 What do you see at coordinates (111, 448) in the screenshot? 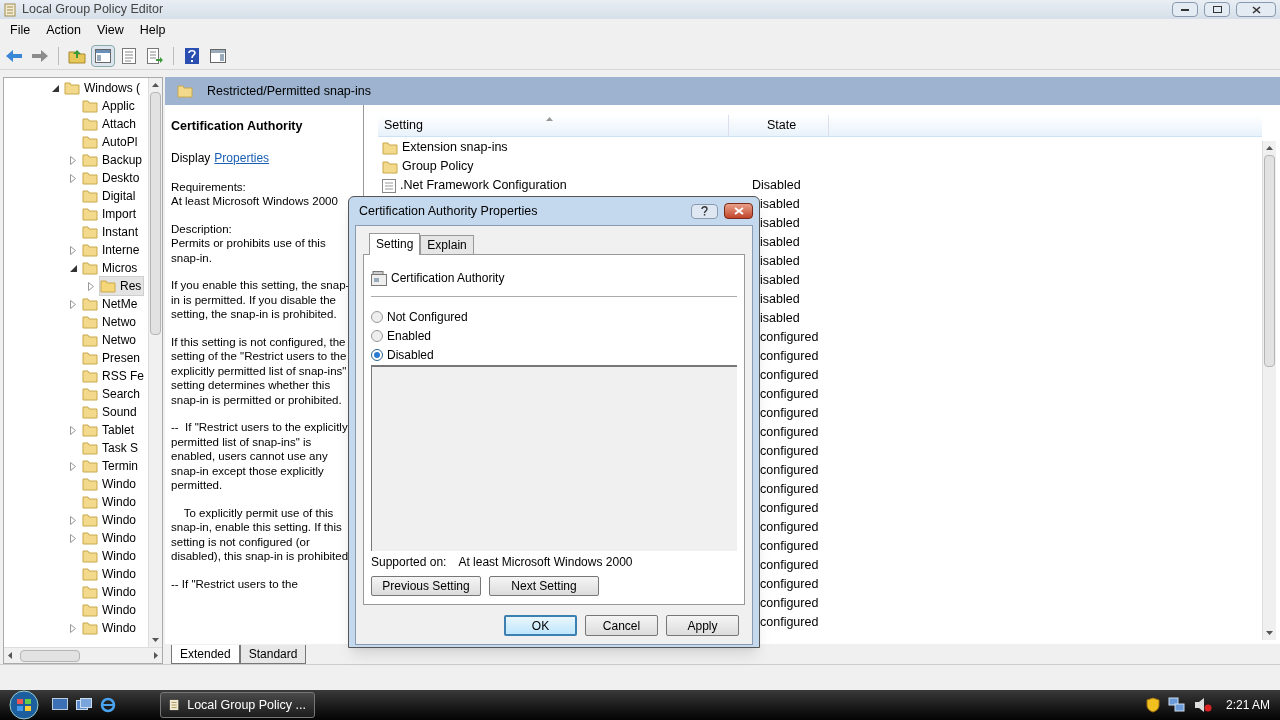
I see `tree-item: Task S` at bounding box center [111, 448].